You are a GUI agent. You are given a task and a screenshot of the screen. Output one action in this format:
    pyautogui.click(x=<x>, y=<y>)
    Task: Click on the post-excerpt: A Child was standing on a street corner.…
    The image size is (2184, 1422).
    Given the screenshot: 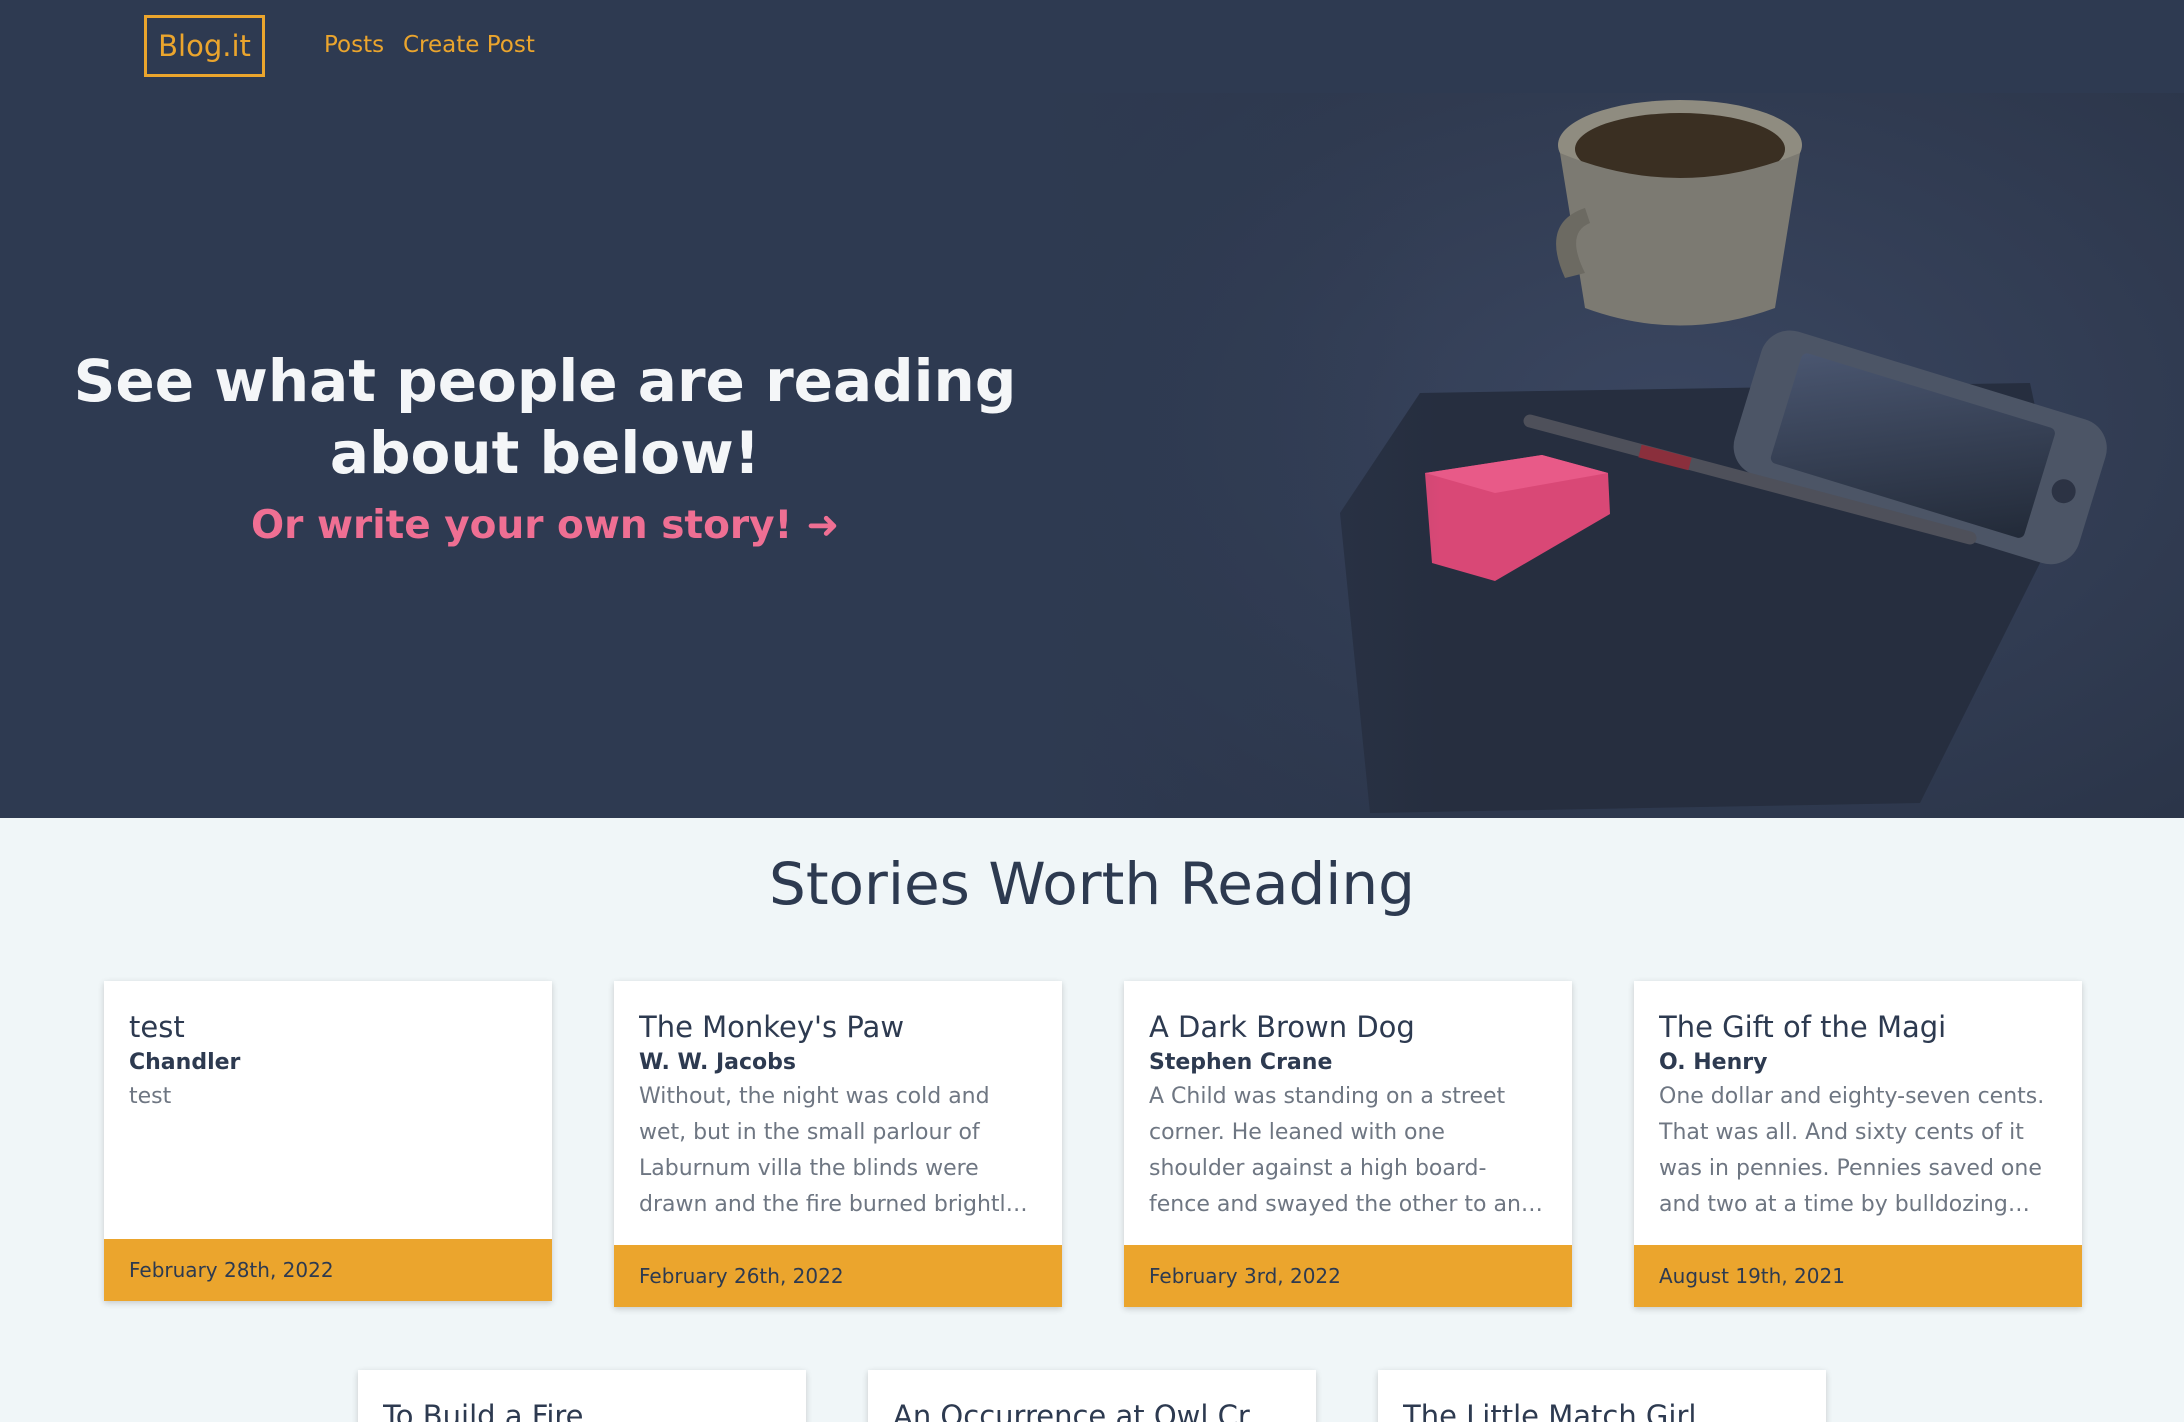 What is the action you would take?
    pyautogui.click(x=1342, y=1150)
    